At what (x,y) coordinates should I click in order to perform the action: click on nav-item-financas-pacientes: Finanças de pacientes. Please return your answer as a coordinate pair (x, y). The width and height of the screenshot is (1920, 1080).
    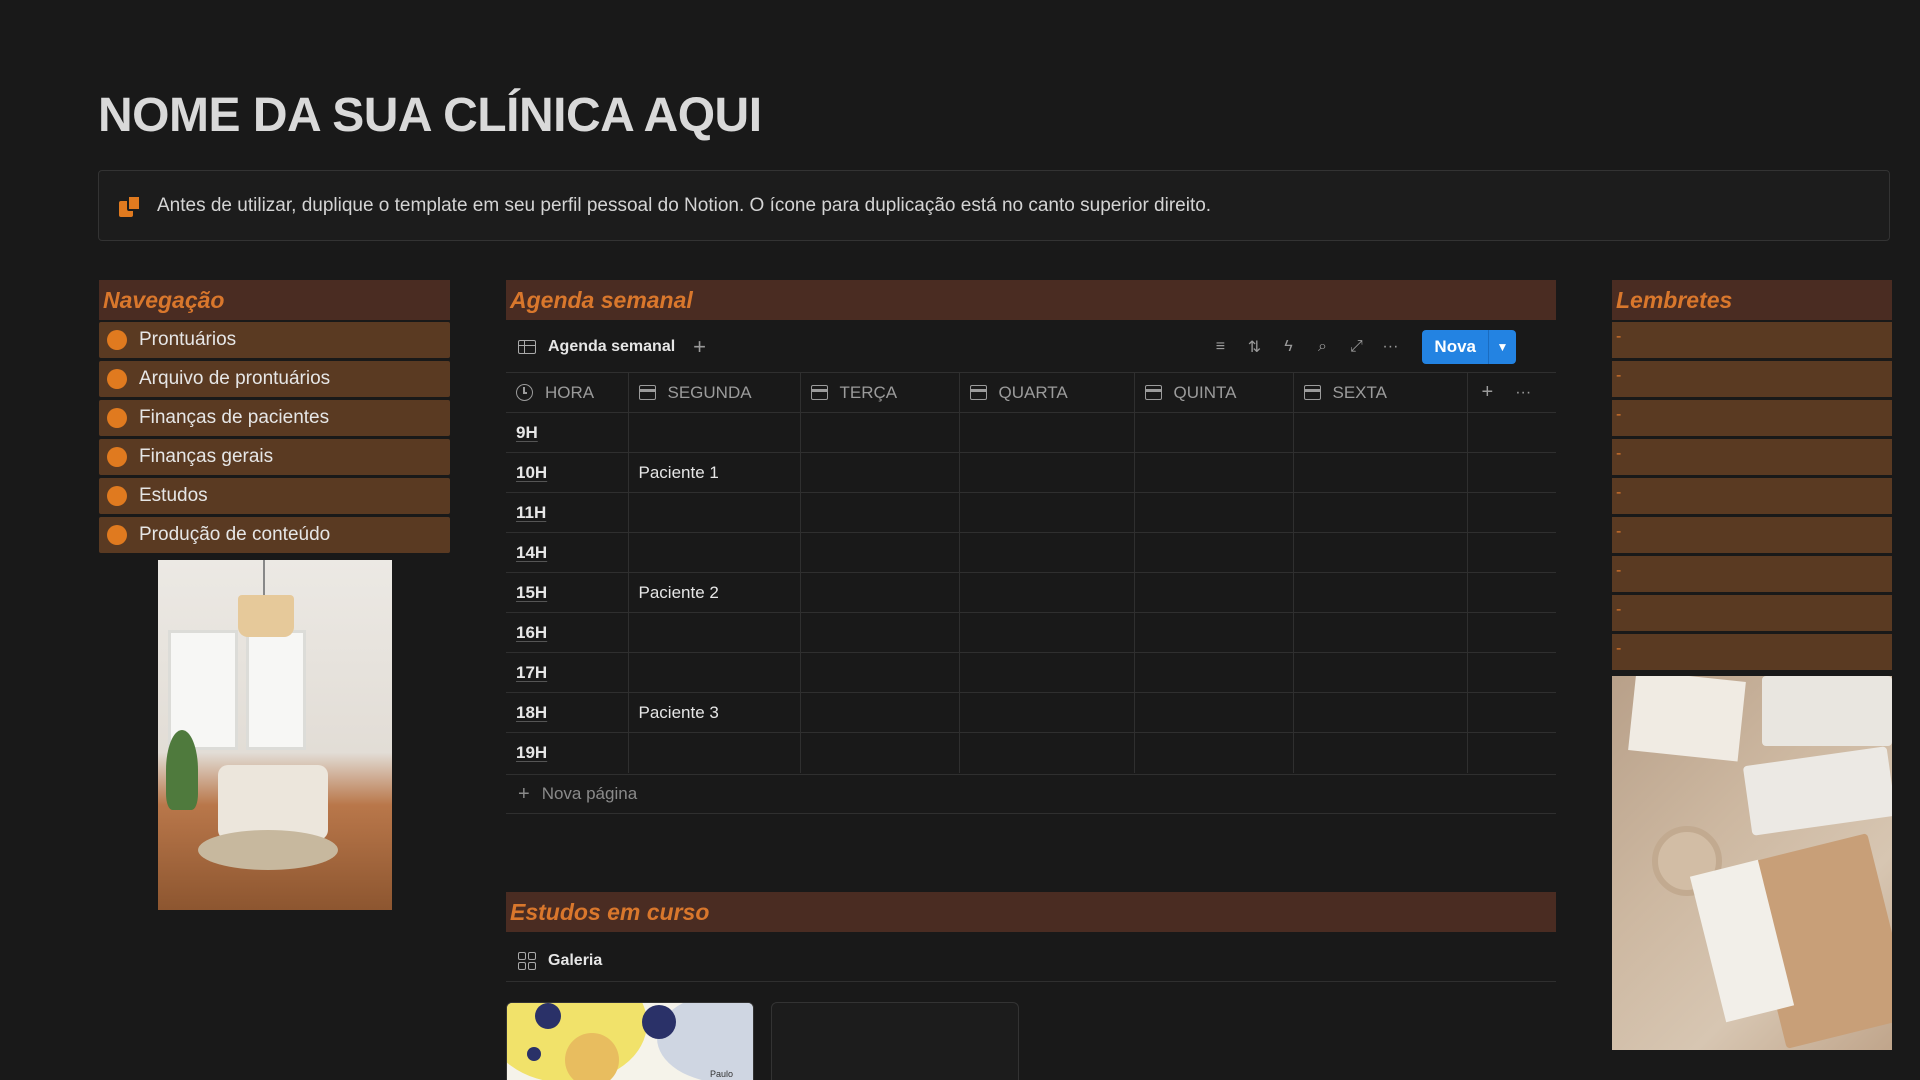
    Looking at the image, I should click on (274, 418).